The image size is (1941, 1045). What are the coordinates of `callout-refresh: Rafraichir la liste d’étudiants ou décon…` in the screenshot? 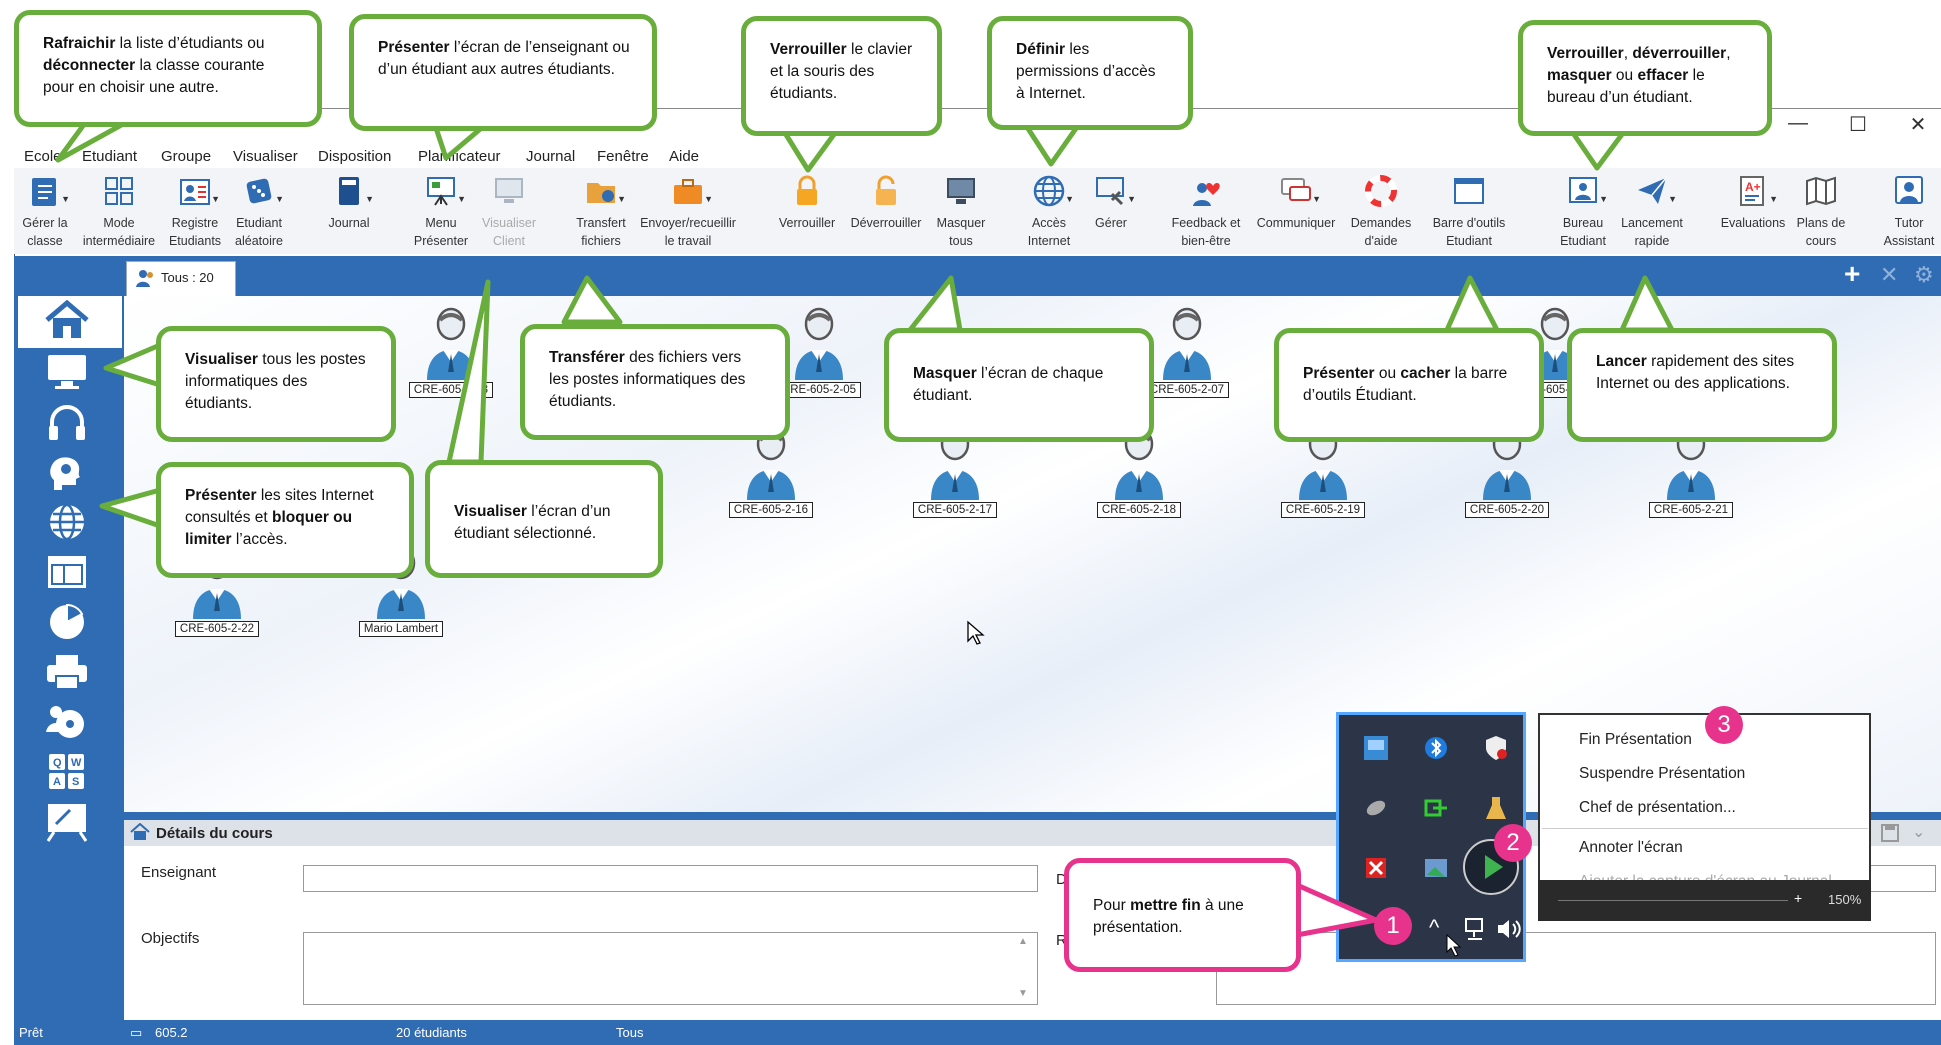 It's located at (168, 68).